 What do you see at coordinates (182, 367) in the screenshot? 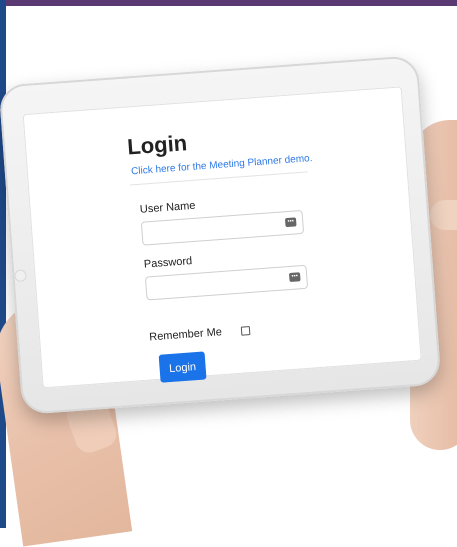
I see `login-button: Login` at bounding box center [182, 367].